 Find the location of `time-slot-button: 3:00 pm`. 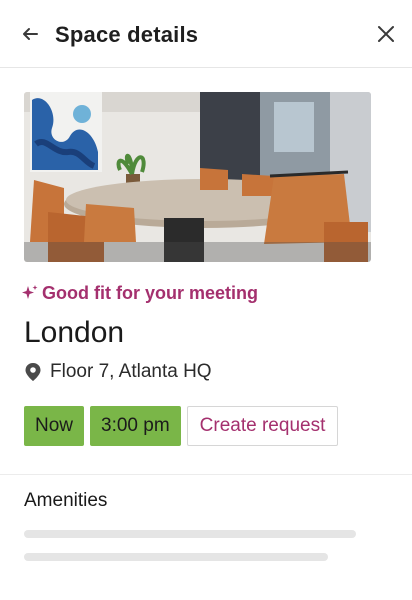

time-slot-button: 3:00 pm is located at coordinates (135, 426).